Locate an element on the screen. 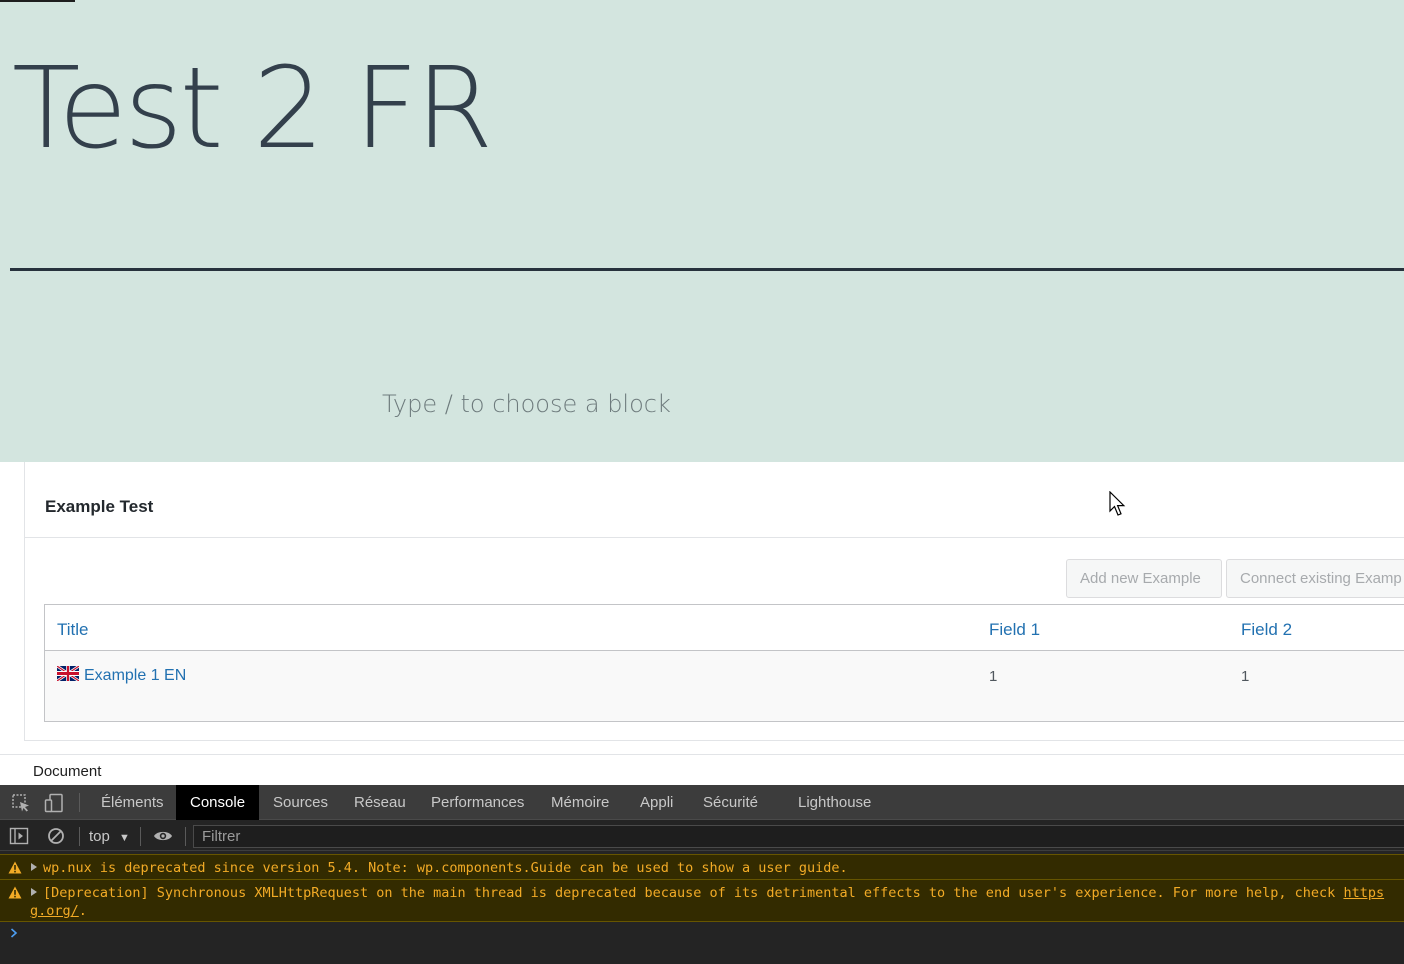  row-field-1: 1 is located at coordinates (993, 676).